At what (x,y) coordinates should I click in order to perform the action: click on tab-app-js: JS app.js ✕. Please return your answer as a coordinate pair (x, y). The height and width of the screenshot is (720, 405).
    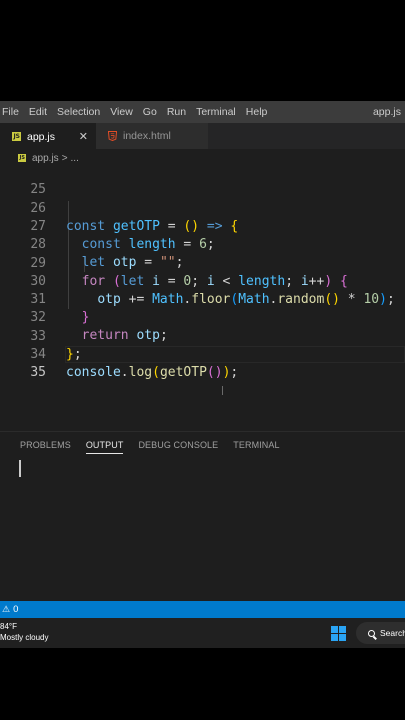
    Looking at the image, I should click on (48, 136).